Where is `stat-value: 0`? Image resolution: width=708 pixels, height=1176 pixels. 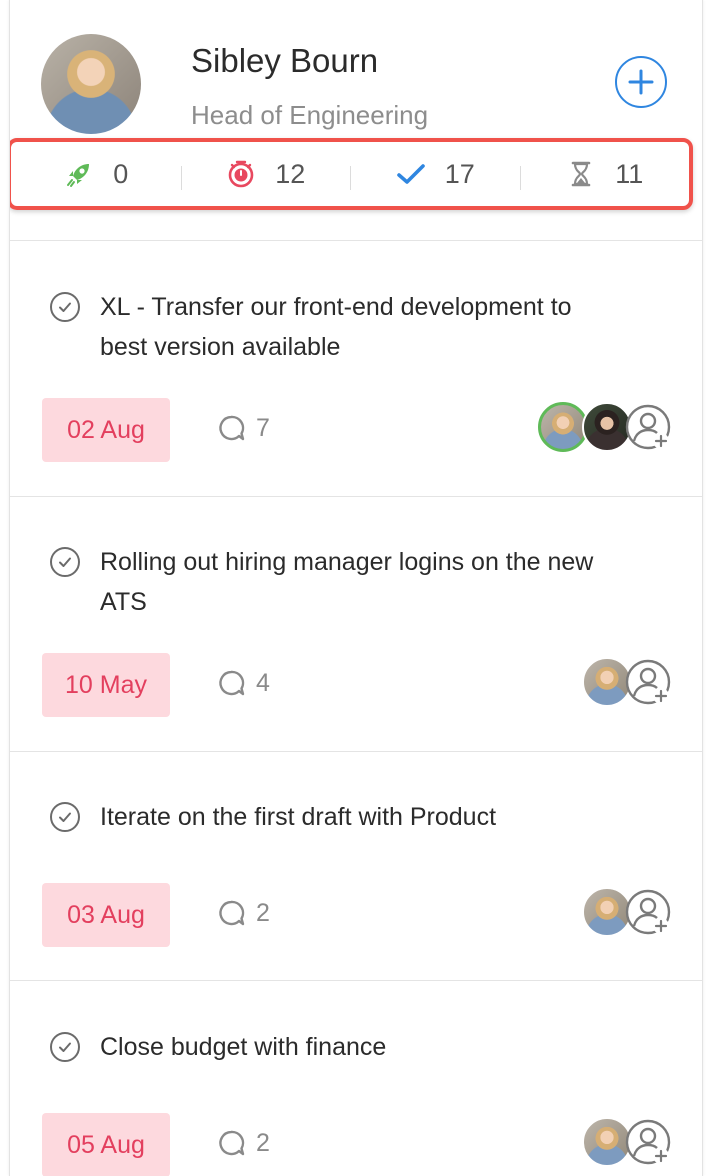
stat-value: 0 is located at coordinates (121, 173).